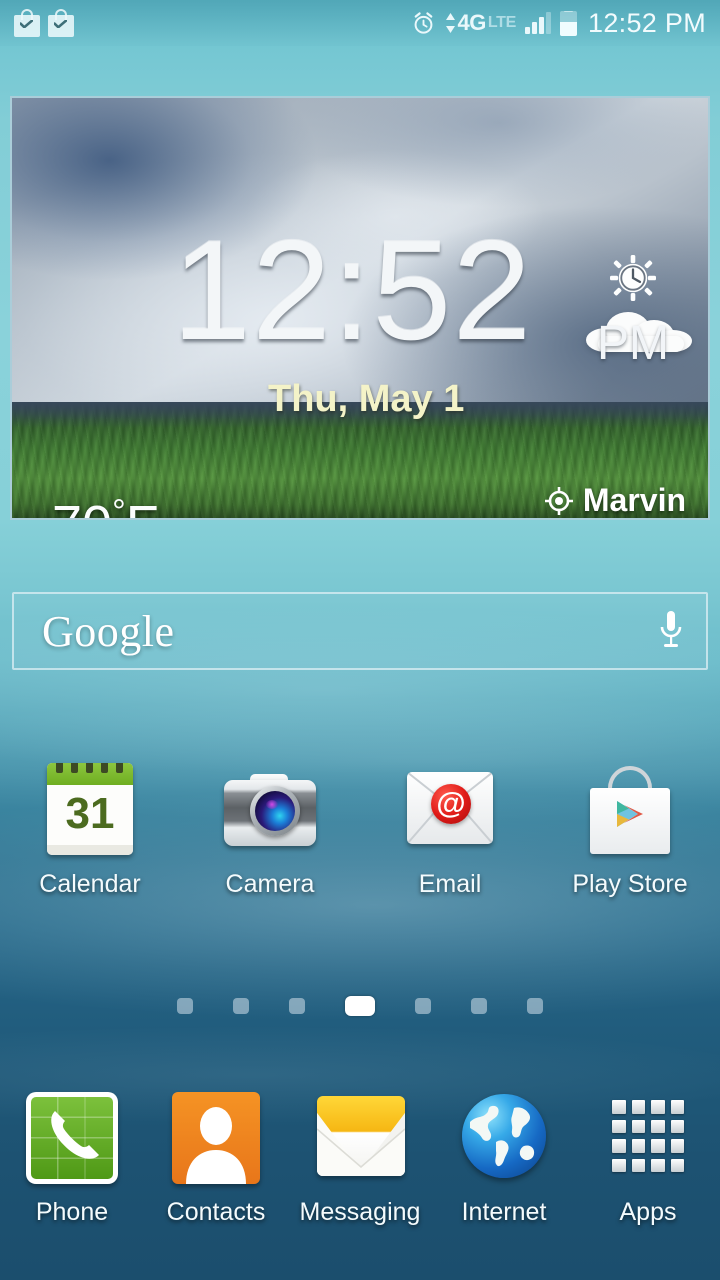 This screenshot has height=1280, width=720. What do you see at coordinates (72, 1138) in the screenshot?
I see `phone-icon` at bounding box center [72, 1138].